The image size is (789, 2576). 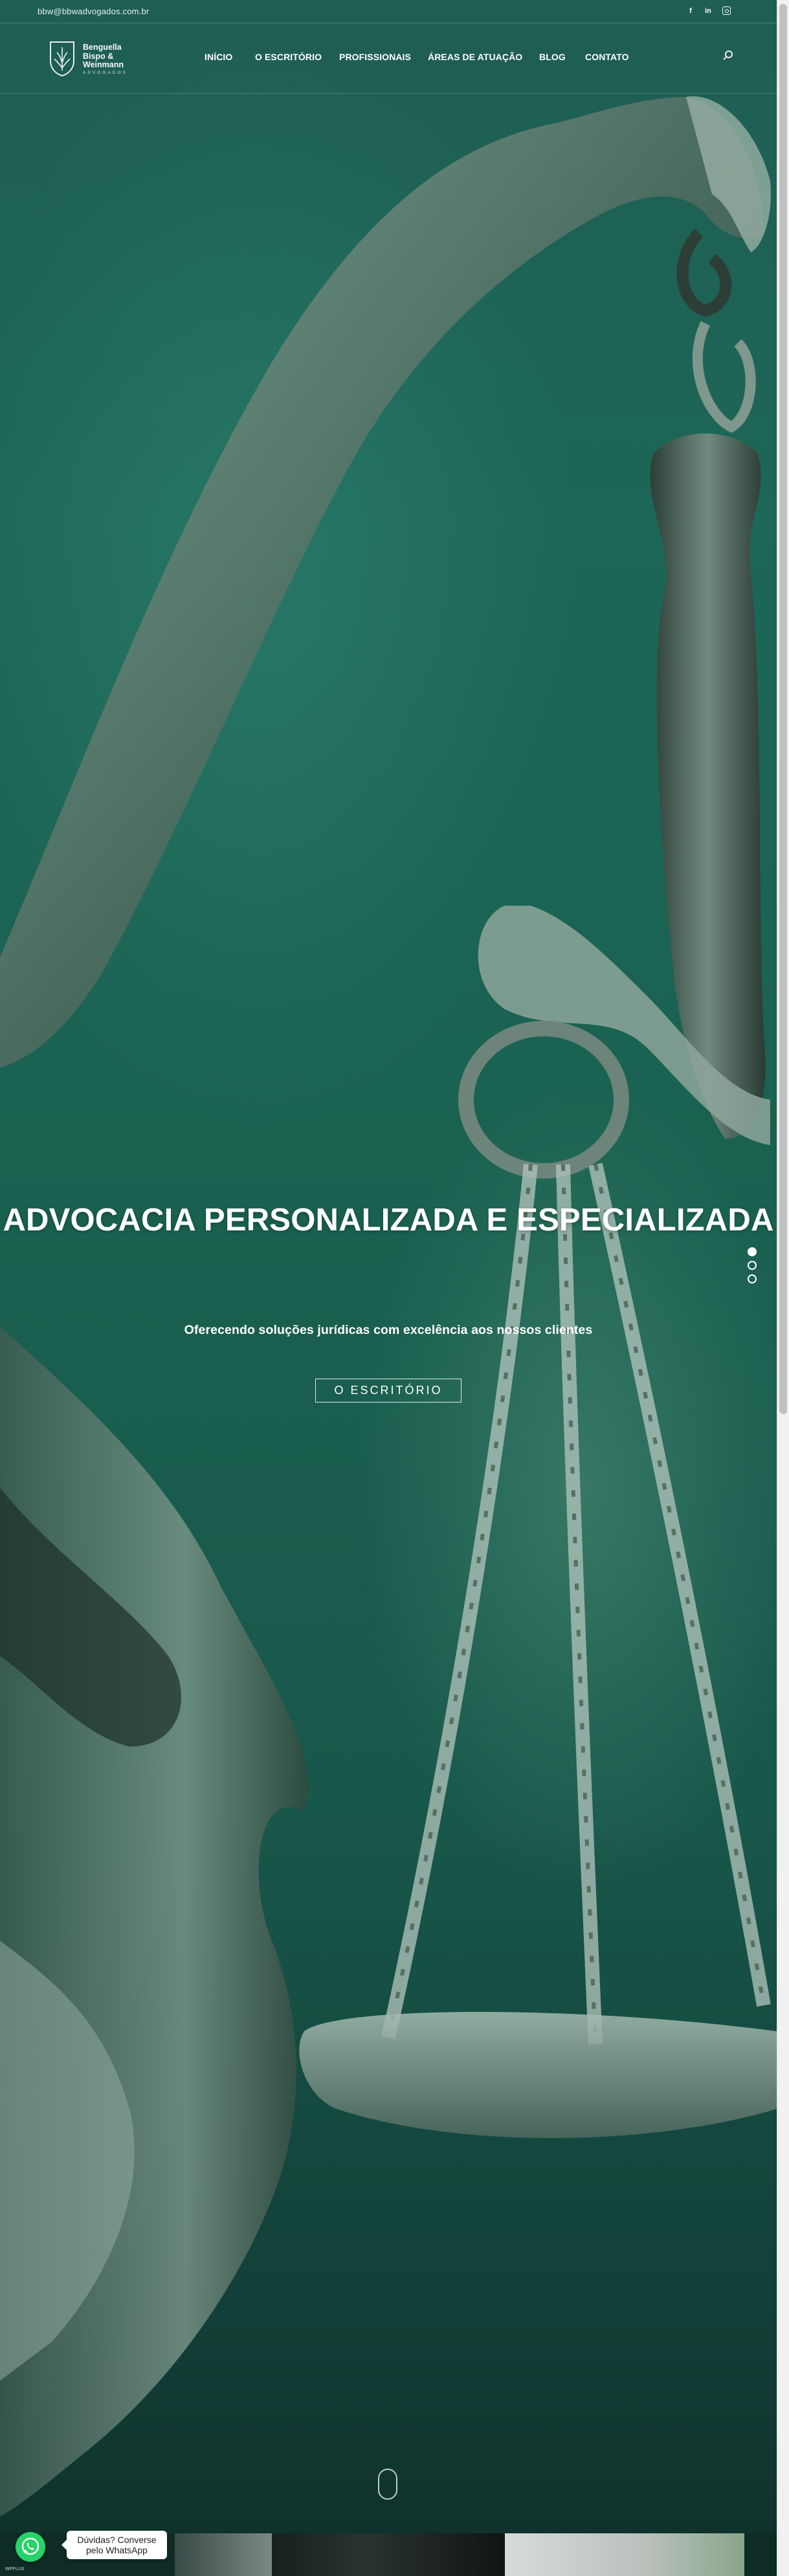 I want to click on nav-item-inicio: INÍCIO, so click(x=218, y=57).